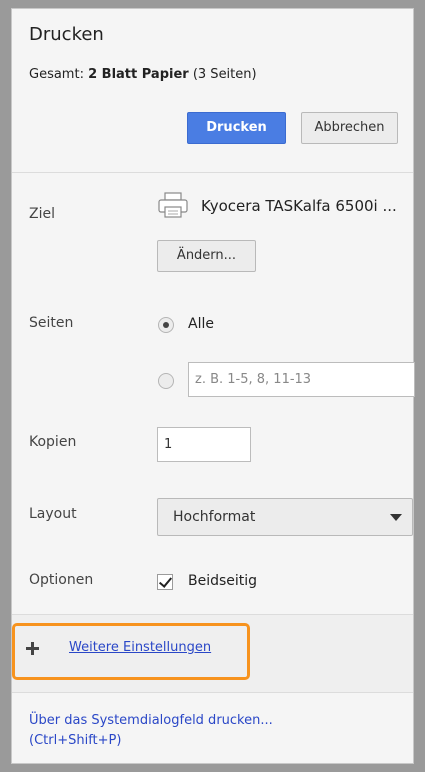  What do you see at coordinates (214, 517) in the screenshot?
I see `layout-select-value: Hochformat` at bounding box center [214, 517].